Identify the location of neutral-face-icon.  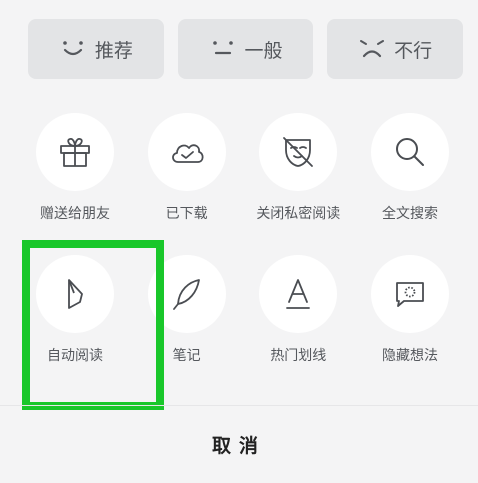
(222, 48).